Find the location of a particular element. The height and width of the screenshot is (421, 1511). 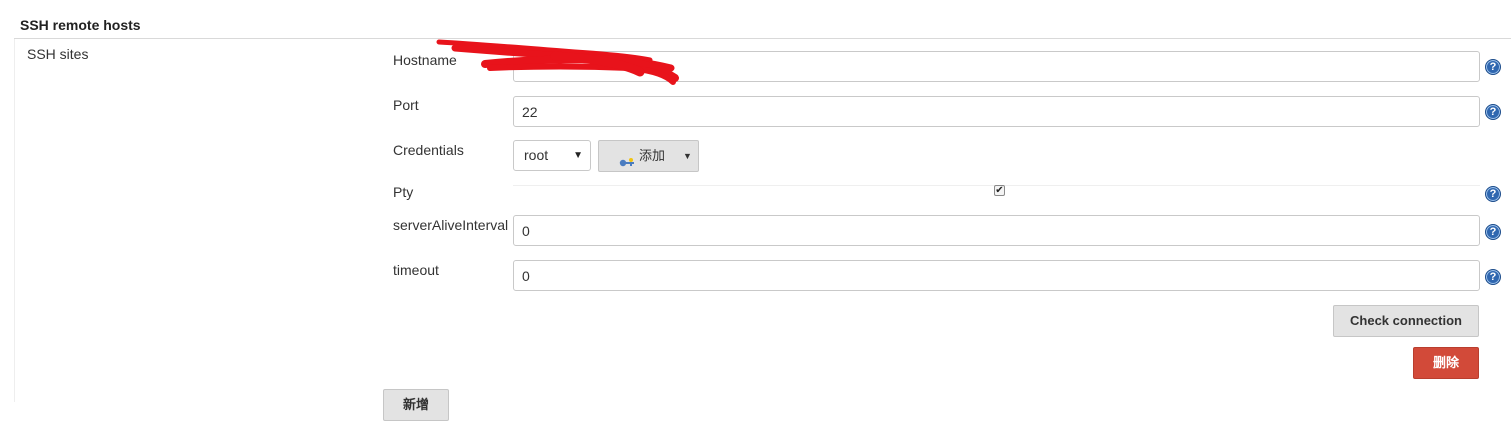

check-connection-button: Check connection is located at coordinates (1406, 321).